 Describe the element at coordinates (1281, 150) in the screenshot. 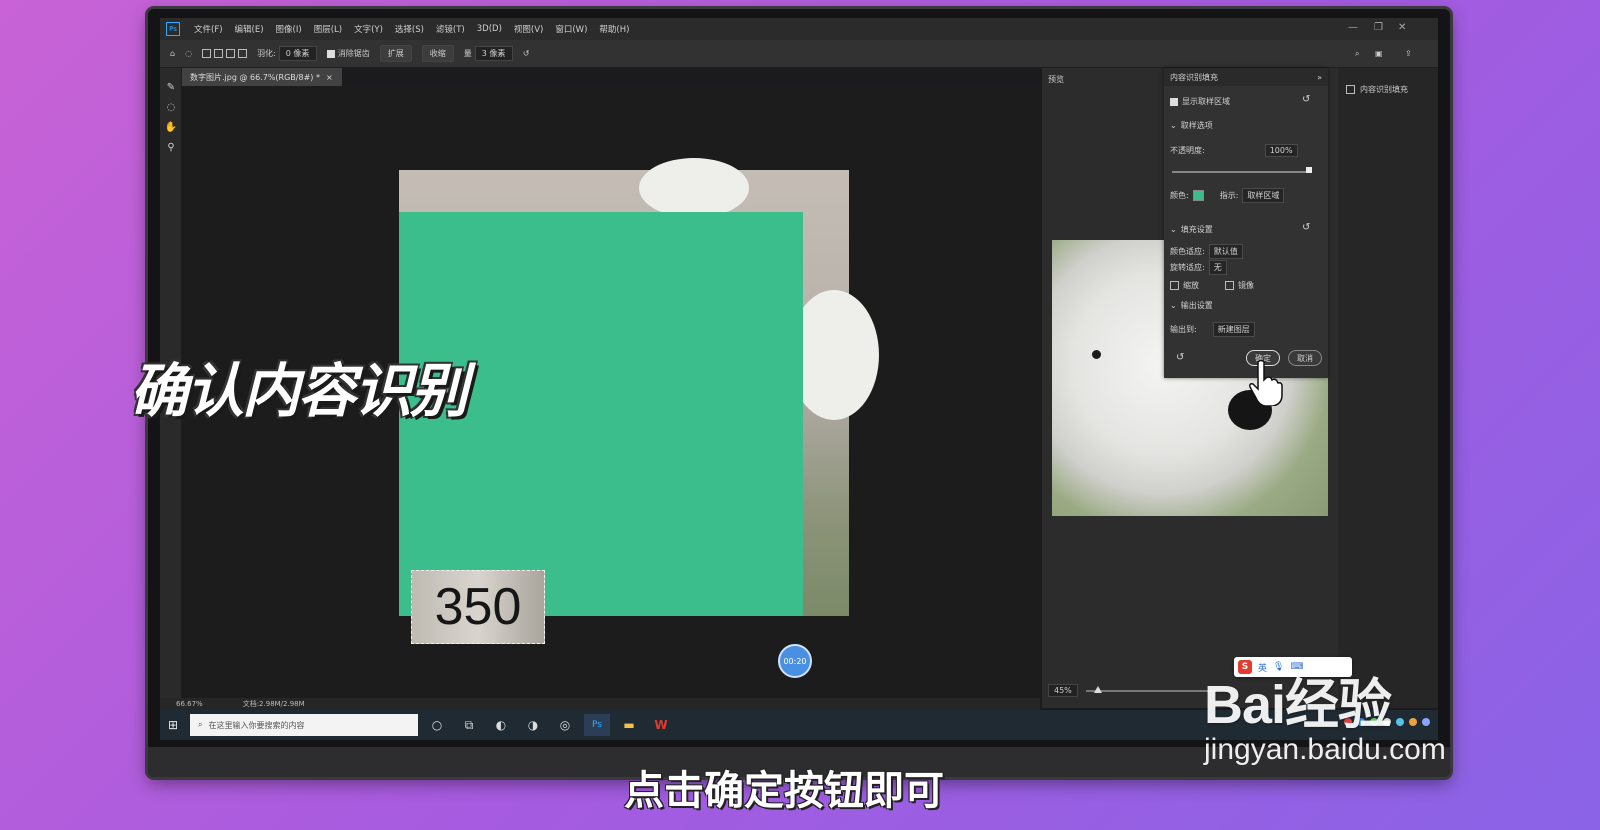

I see `opacity-field: 100%` at that location.